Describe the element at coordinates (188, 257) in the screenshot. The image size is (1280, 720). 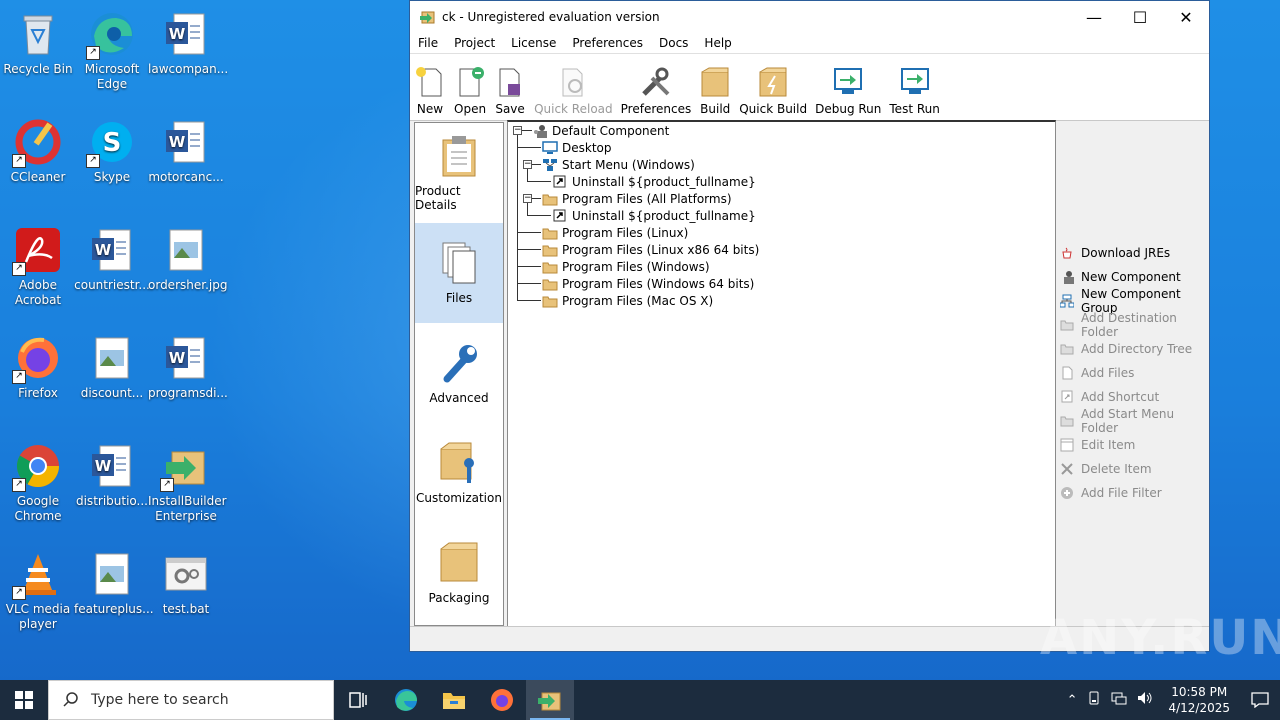
I see `desktop-icon-ordersher: ordersher.jpg` at that location.